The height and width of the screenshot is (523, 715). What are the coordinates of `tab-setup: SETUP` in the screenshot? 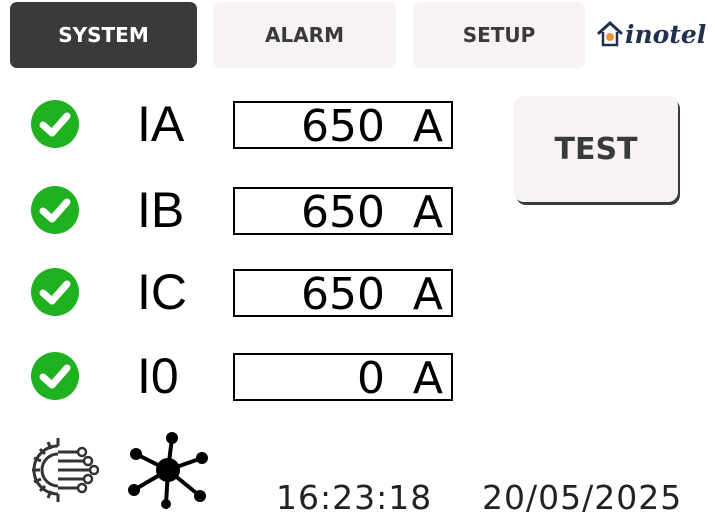 It's located at (499, 35).